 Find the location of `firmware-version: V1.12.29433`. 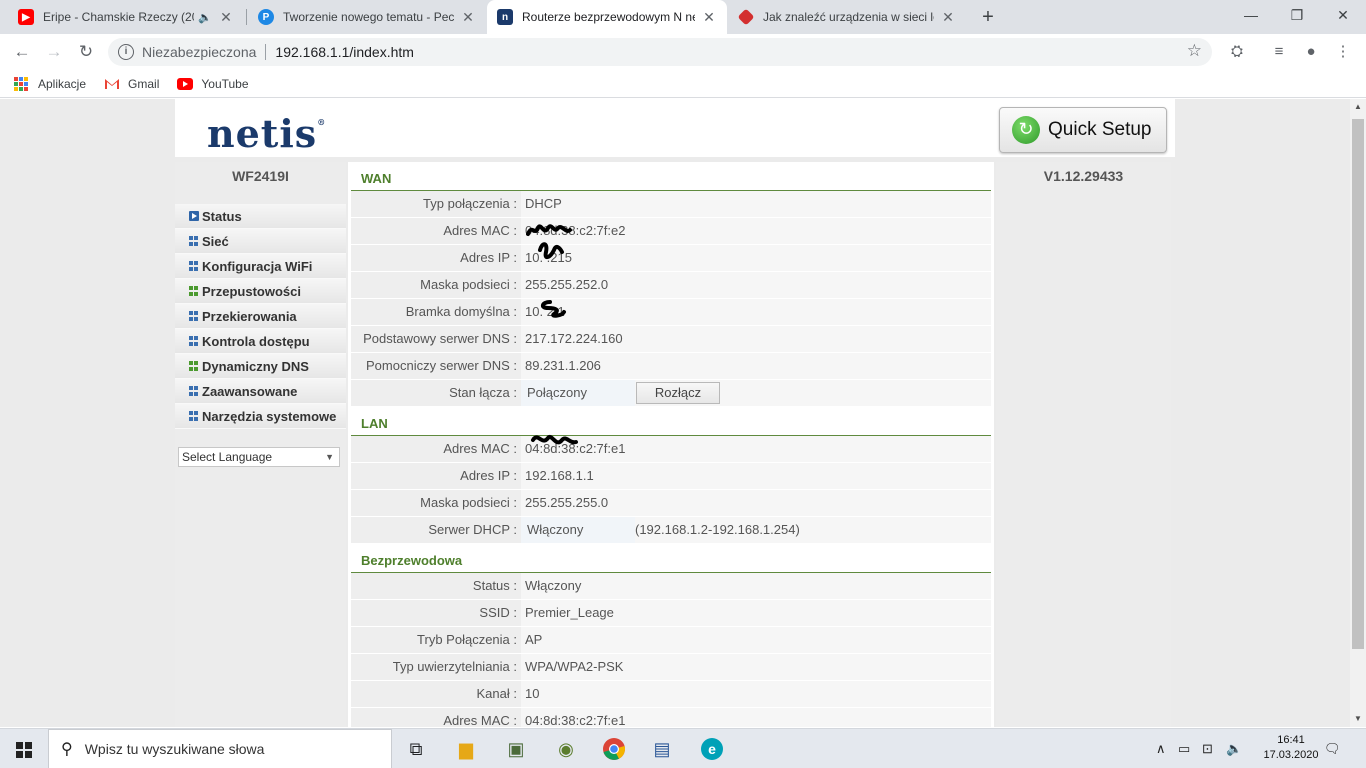

firmware-version: V1.12.29433 is located at coordinates (1083, 176).